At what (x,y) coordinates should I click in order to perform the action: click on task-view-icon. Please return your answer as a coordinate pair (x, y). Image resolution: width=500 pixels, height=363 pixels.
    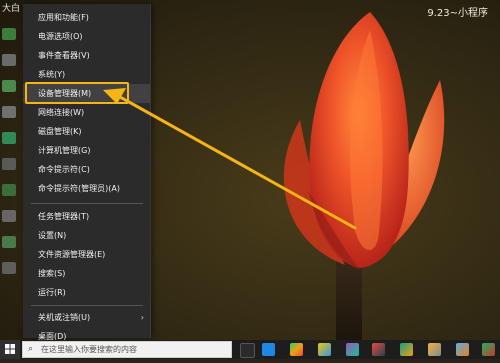
    Looking at the image, I should click on (247, 350).